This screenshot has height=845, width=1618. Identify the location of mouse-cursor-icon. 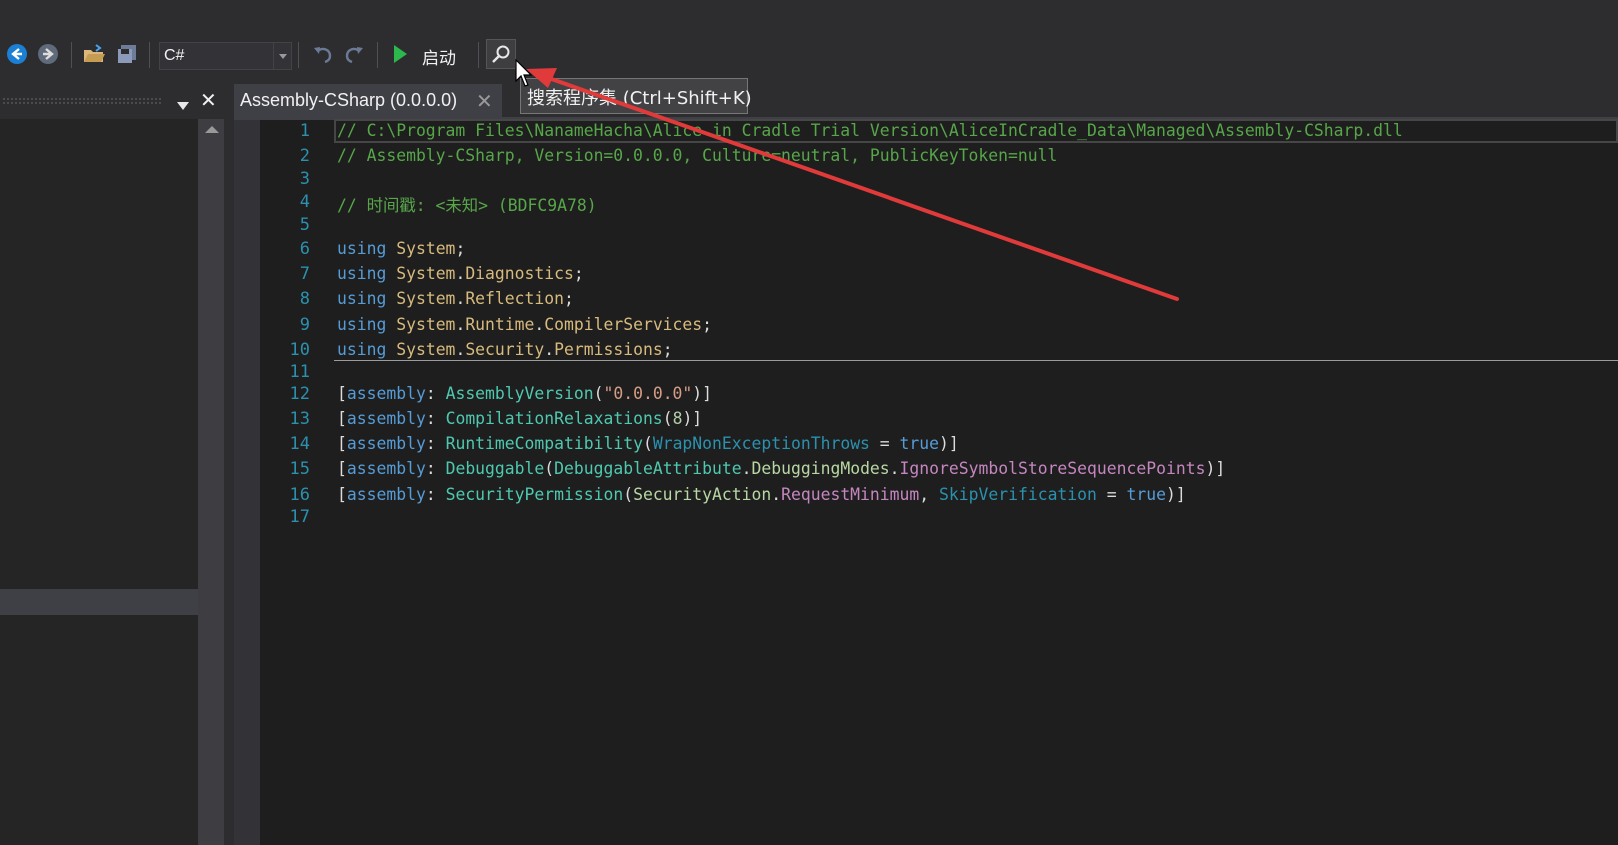
(524, 73).